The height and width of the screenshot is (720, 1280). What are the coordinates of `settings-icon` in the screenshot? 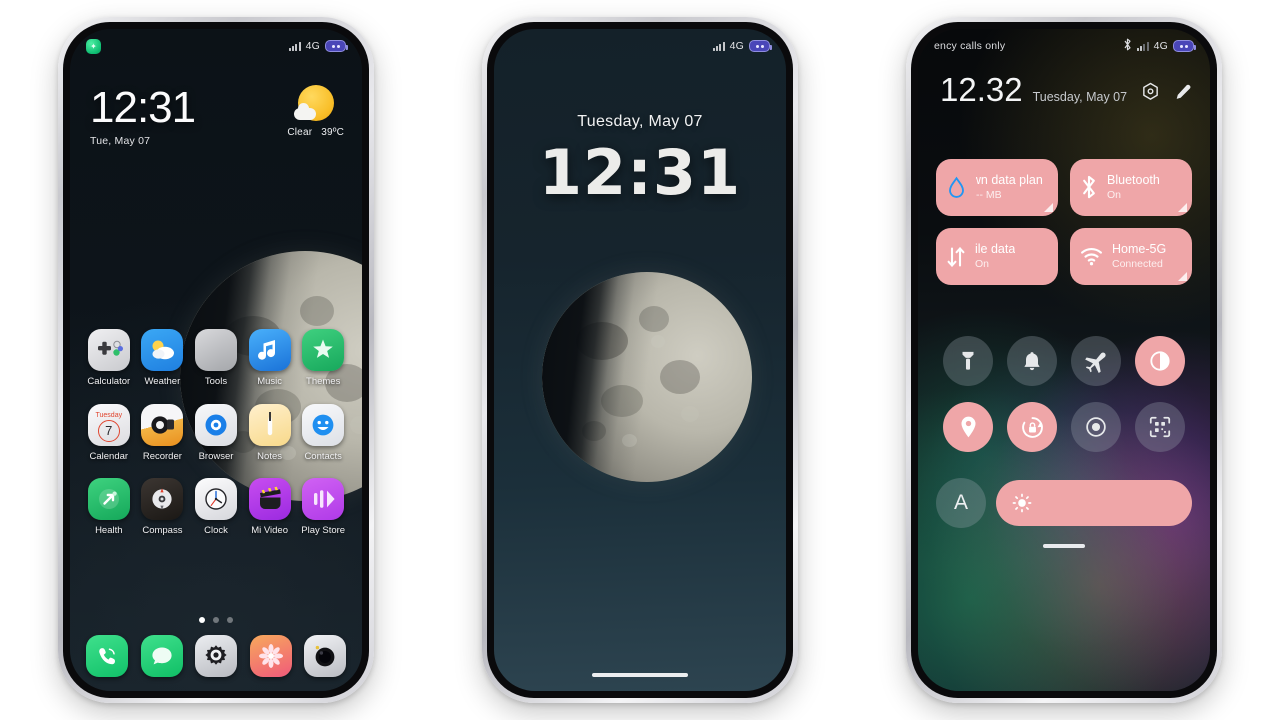 It's located at (216, 656).